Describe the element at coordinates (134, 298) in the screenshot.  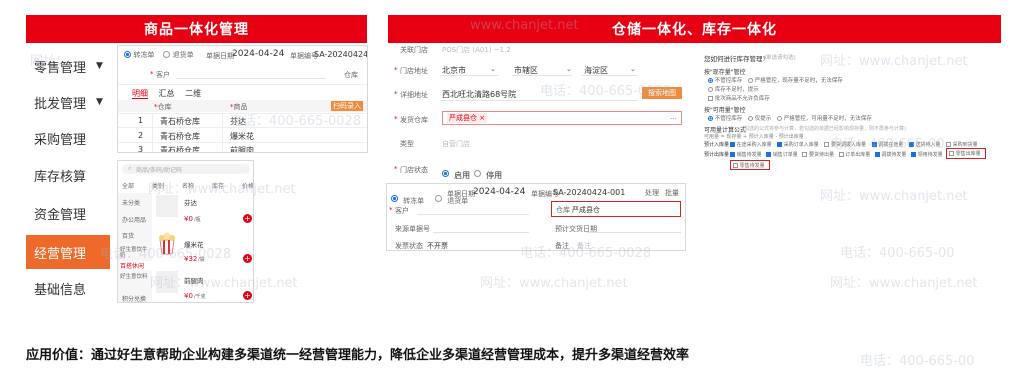
I see `category-item: 积分兑换` at that location.